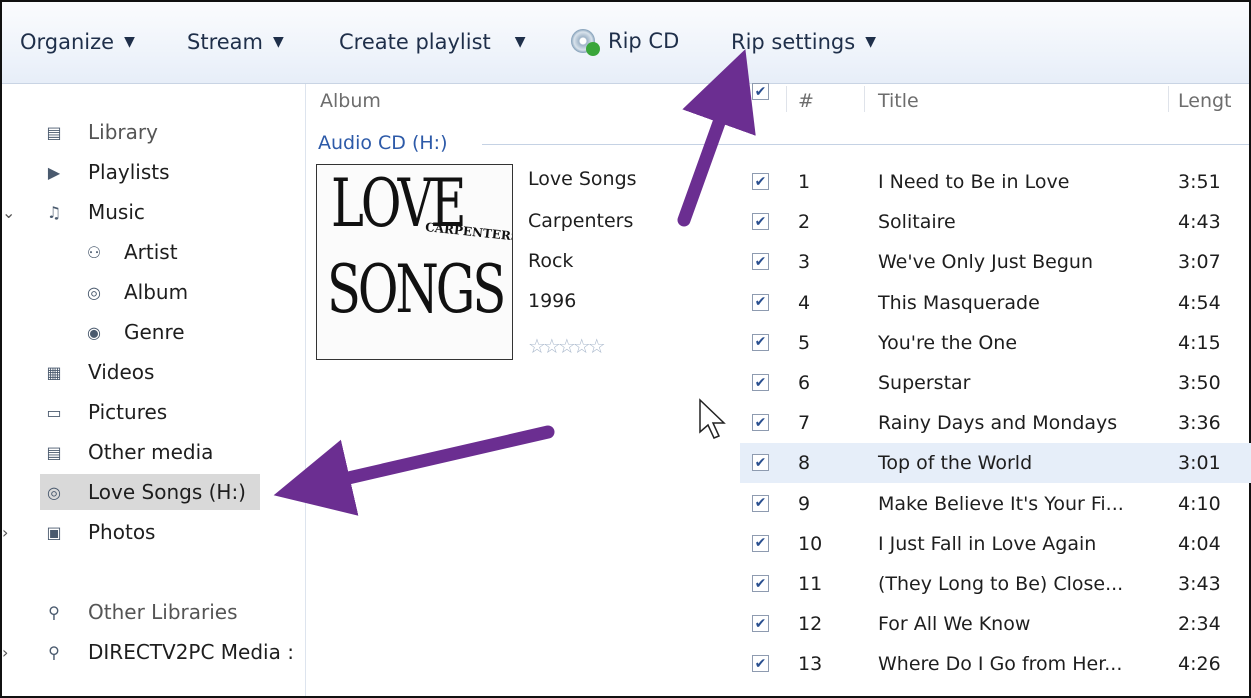  What do you see at coordinates (150, 492) in the screenshot?
I see `nav-love-songs-cd: ◎ Love Songs (H:)` at bounding box center [150, 492].